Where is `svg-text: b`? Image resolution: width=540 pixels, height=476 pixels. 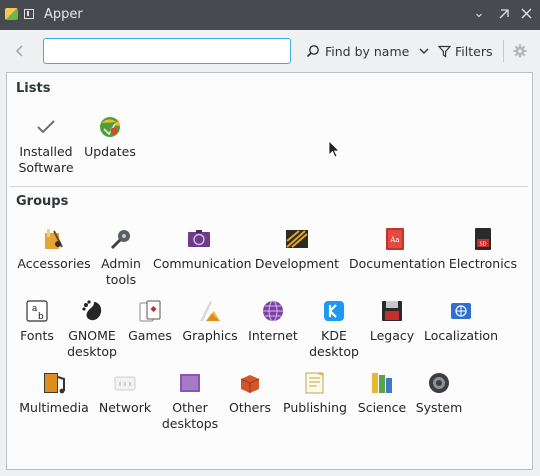
svg-text: b is located at coordinates (41, 317).